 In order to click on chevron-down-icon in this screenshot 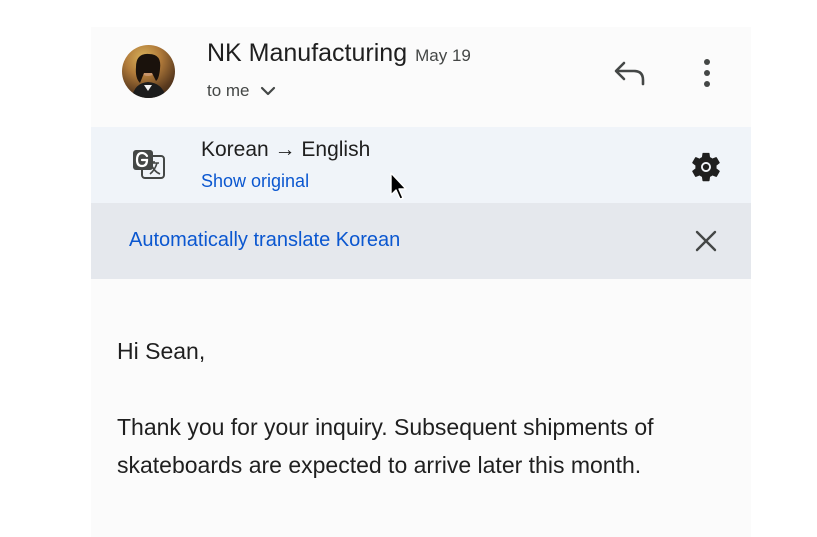, I will do `click(267, 91)`.